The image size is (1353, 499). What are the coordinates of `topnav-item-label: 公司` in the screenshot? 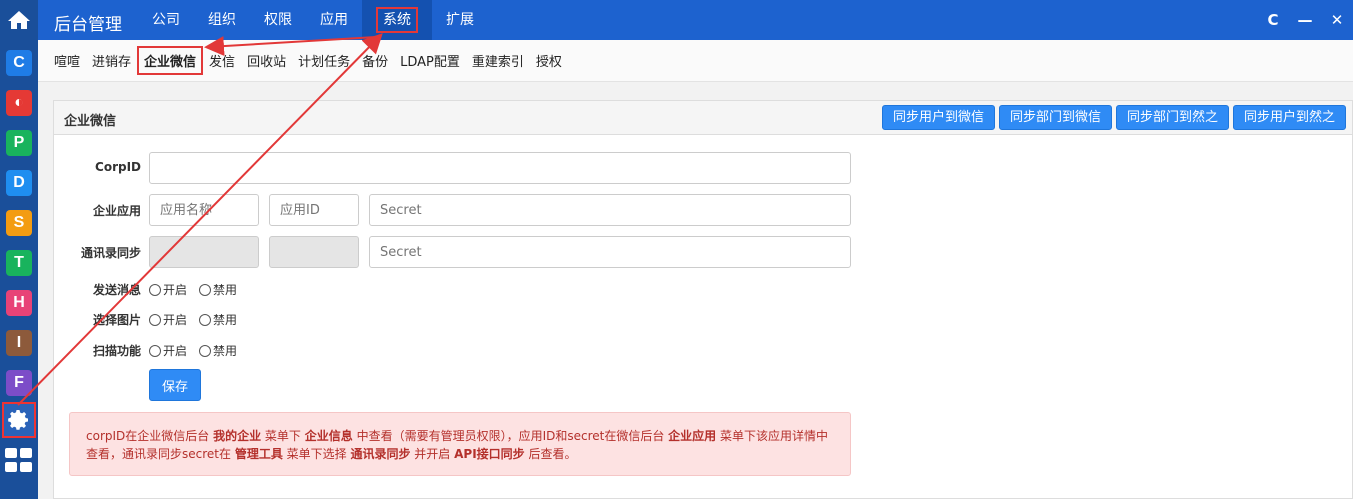 It's located at (166, 20).